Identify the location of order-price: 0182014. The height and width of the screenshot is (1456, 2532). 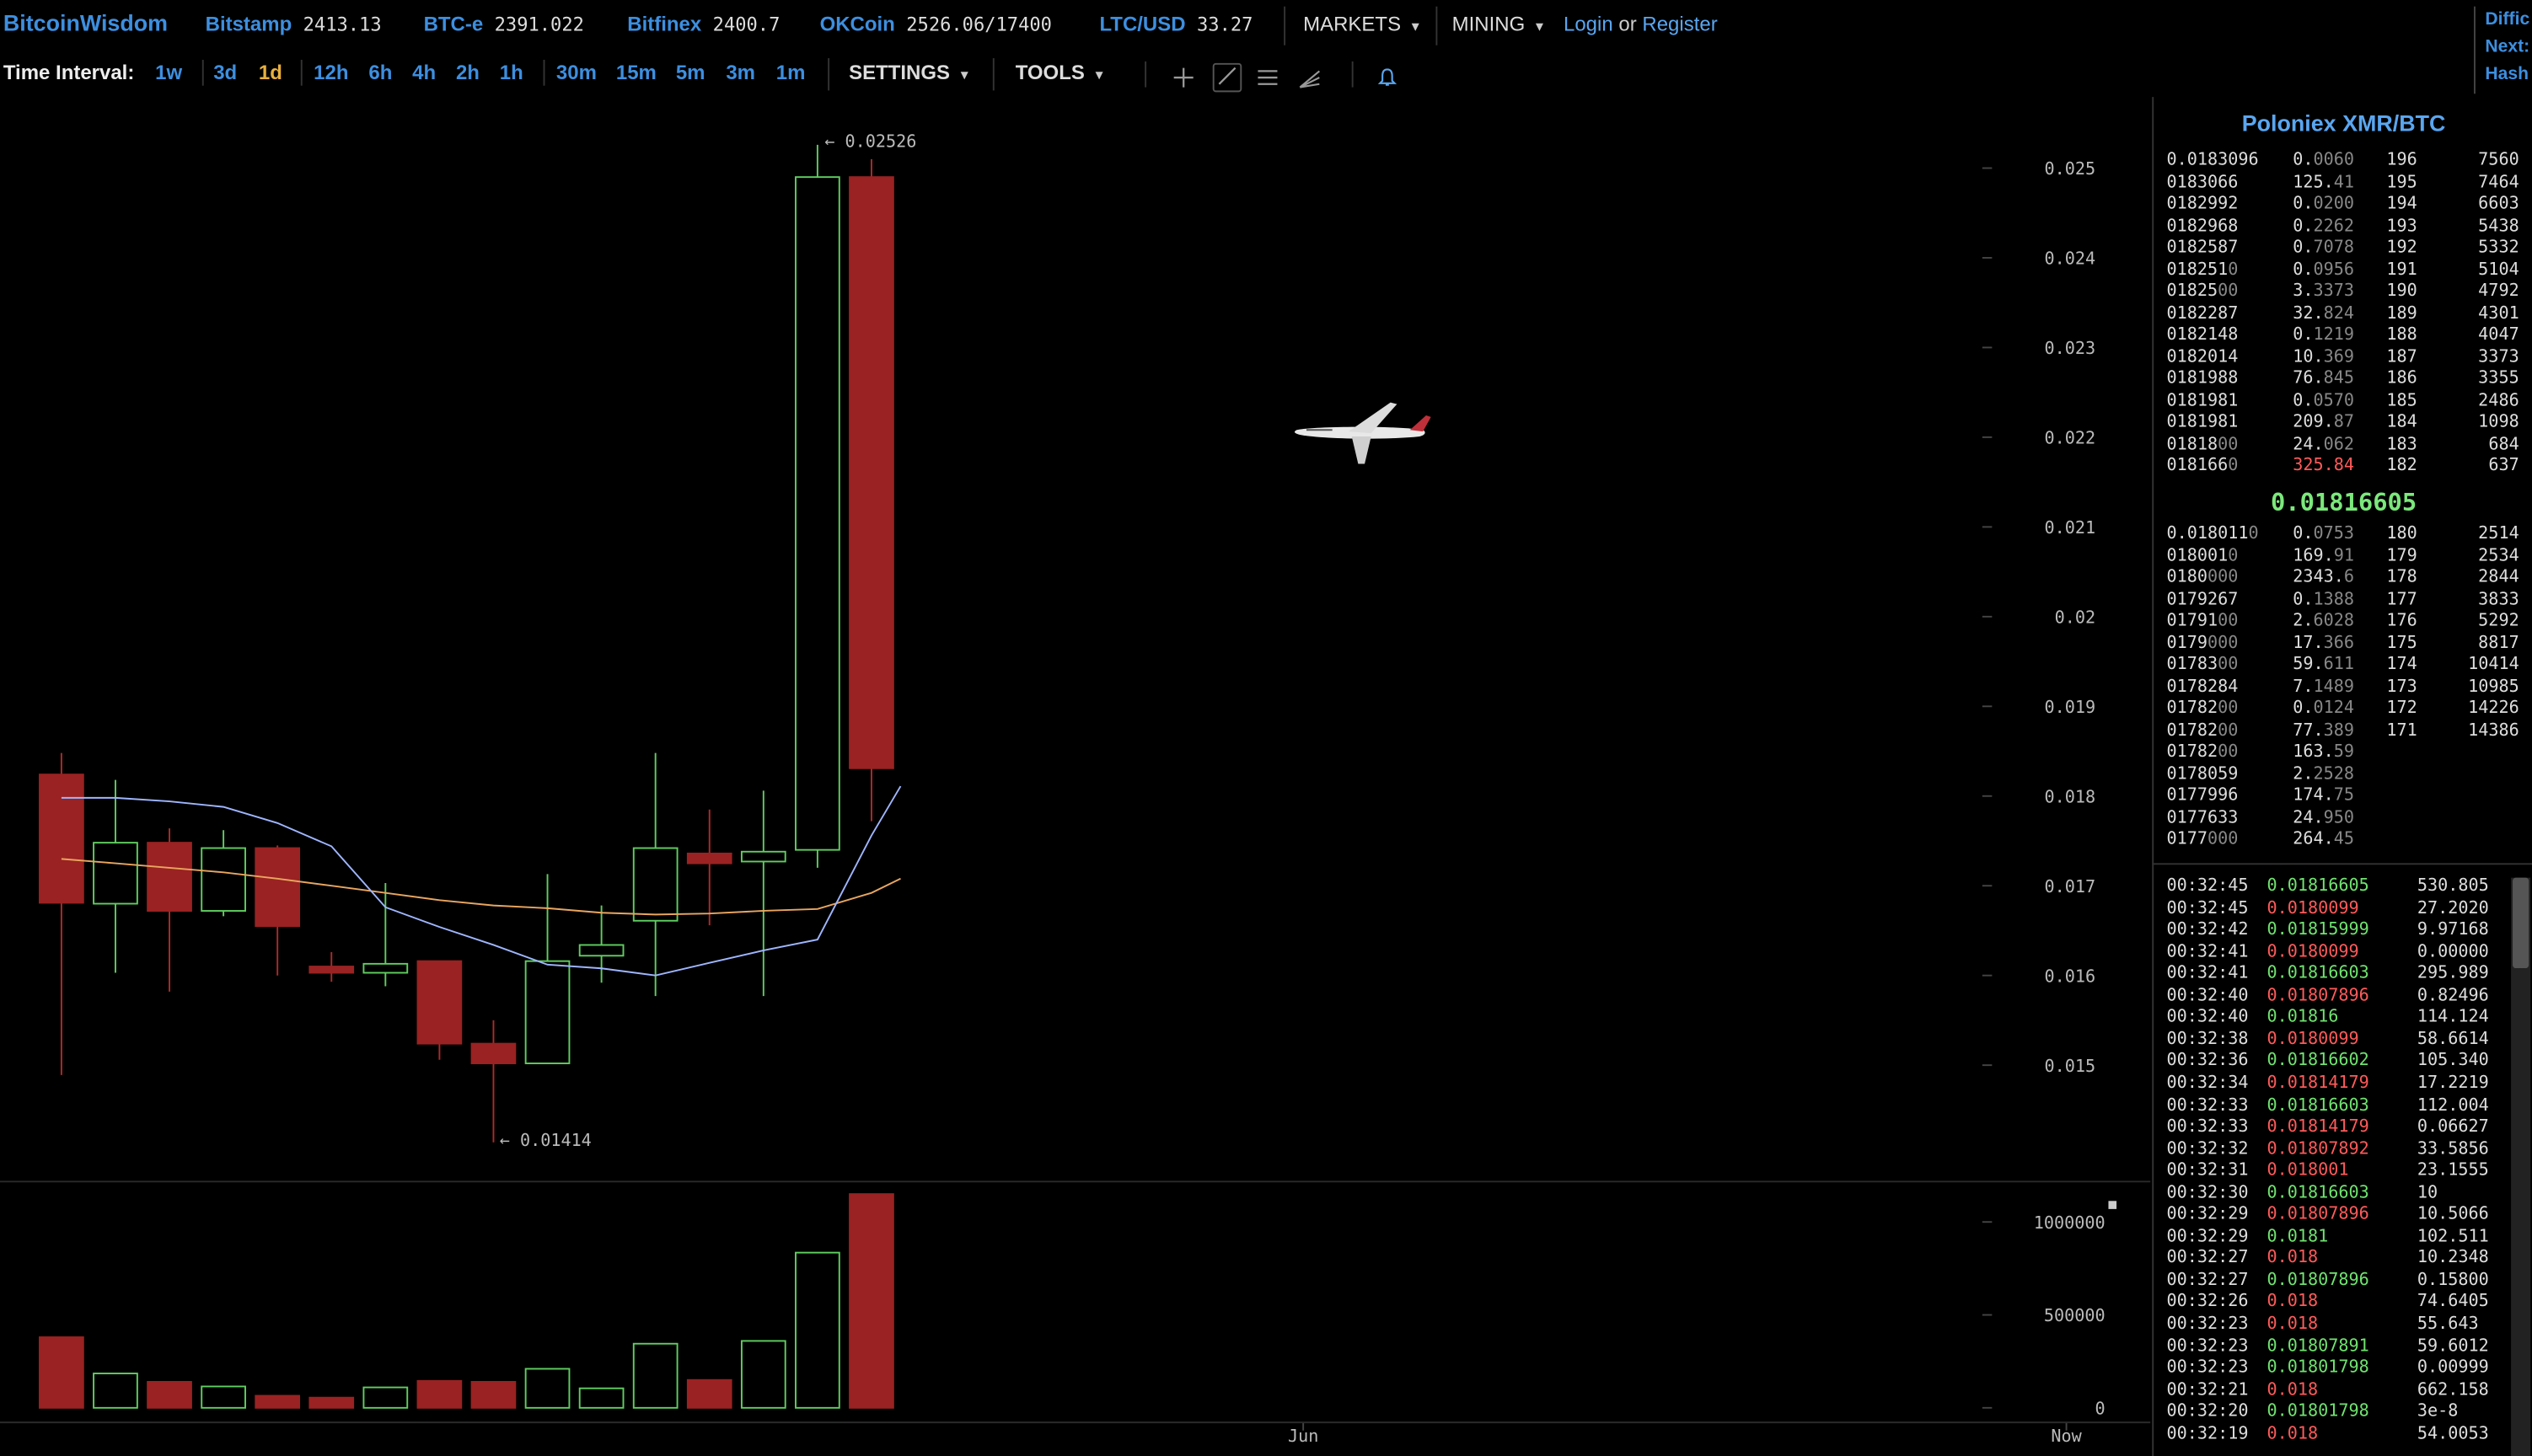
(2203, 356).